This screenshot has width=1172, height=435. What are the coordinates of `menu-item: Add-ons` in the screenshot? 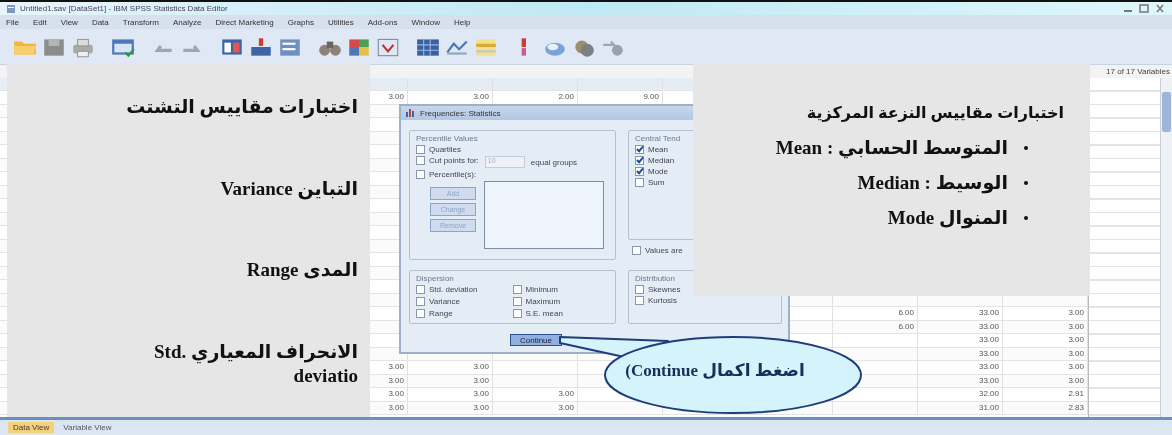 It's located at (382, 22).